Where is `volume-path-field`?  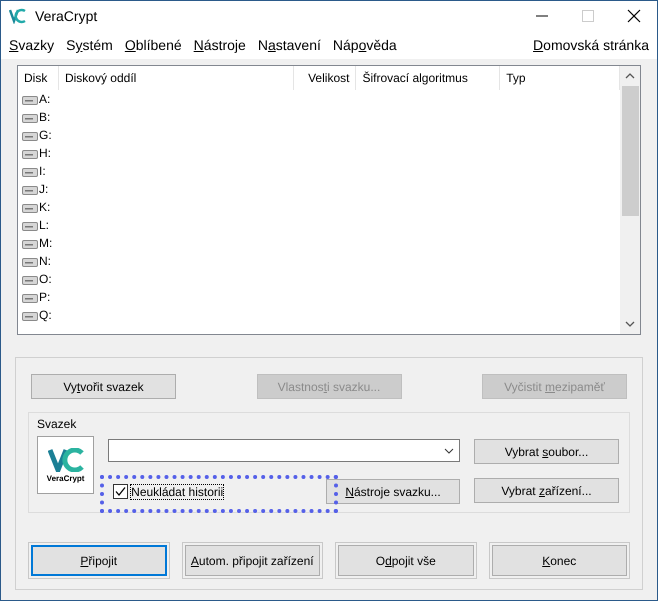
volume-path-field is located at coordinates (284, 450).